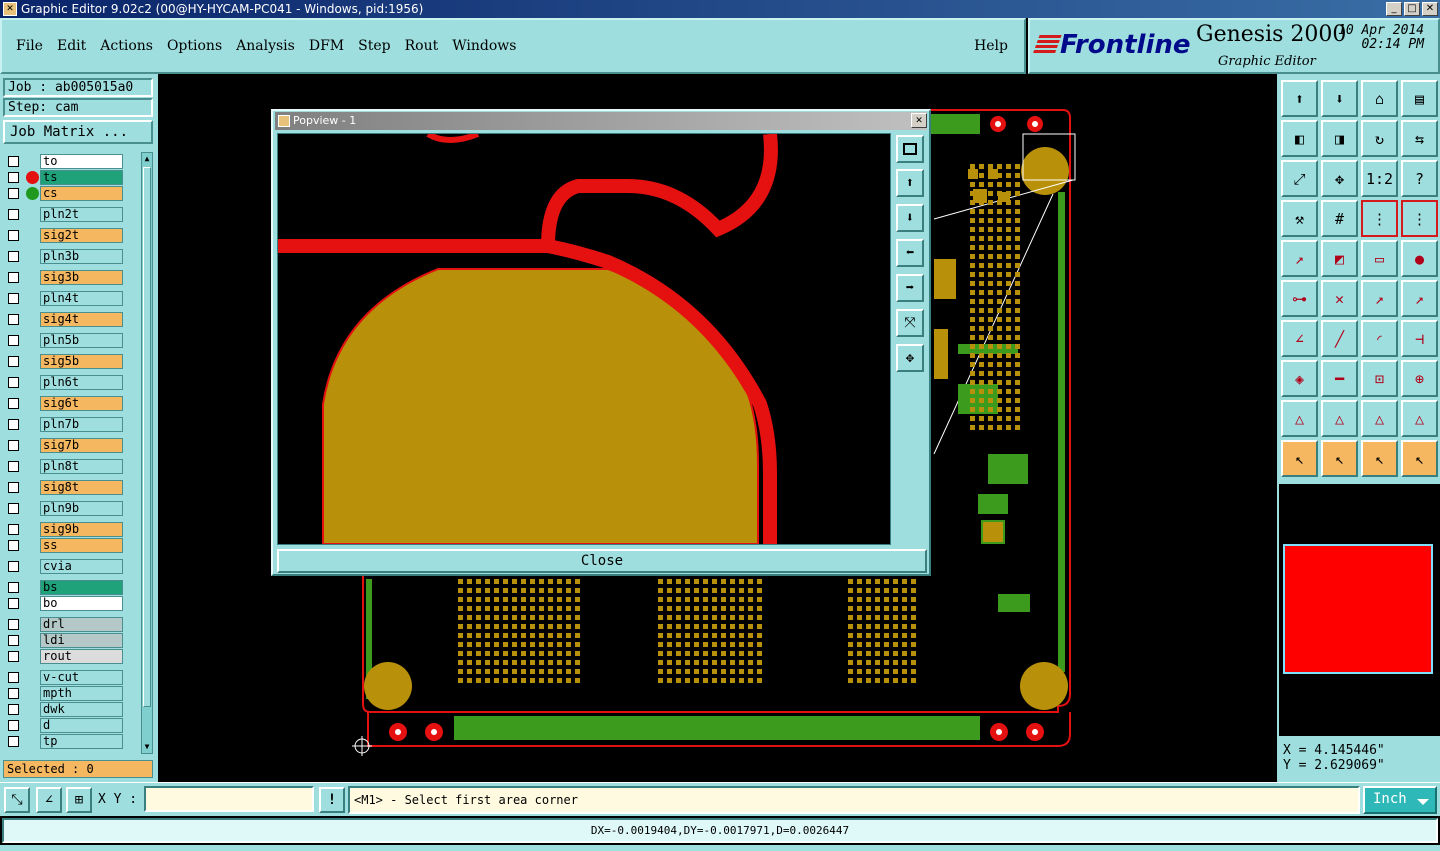  What do you see at coordinates (1299, 178) in the screenshot?
I see `tool-zoom-fit-button: ⤢` at bounding box center [1299, 178].